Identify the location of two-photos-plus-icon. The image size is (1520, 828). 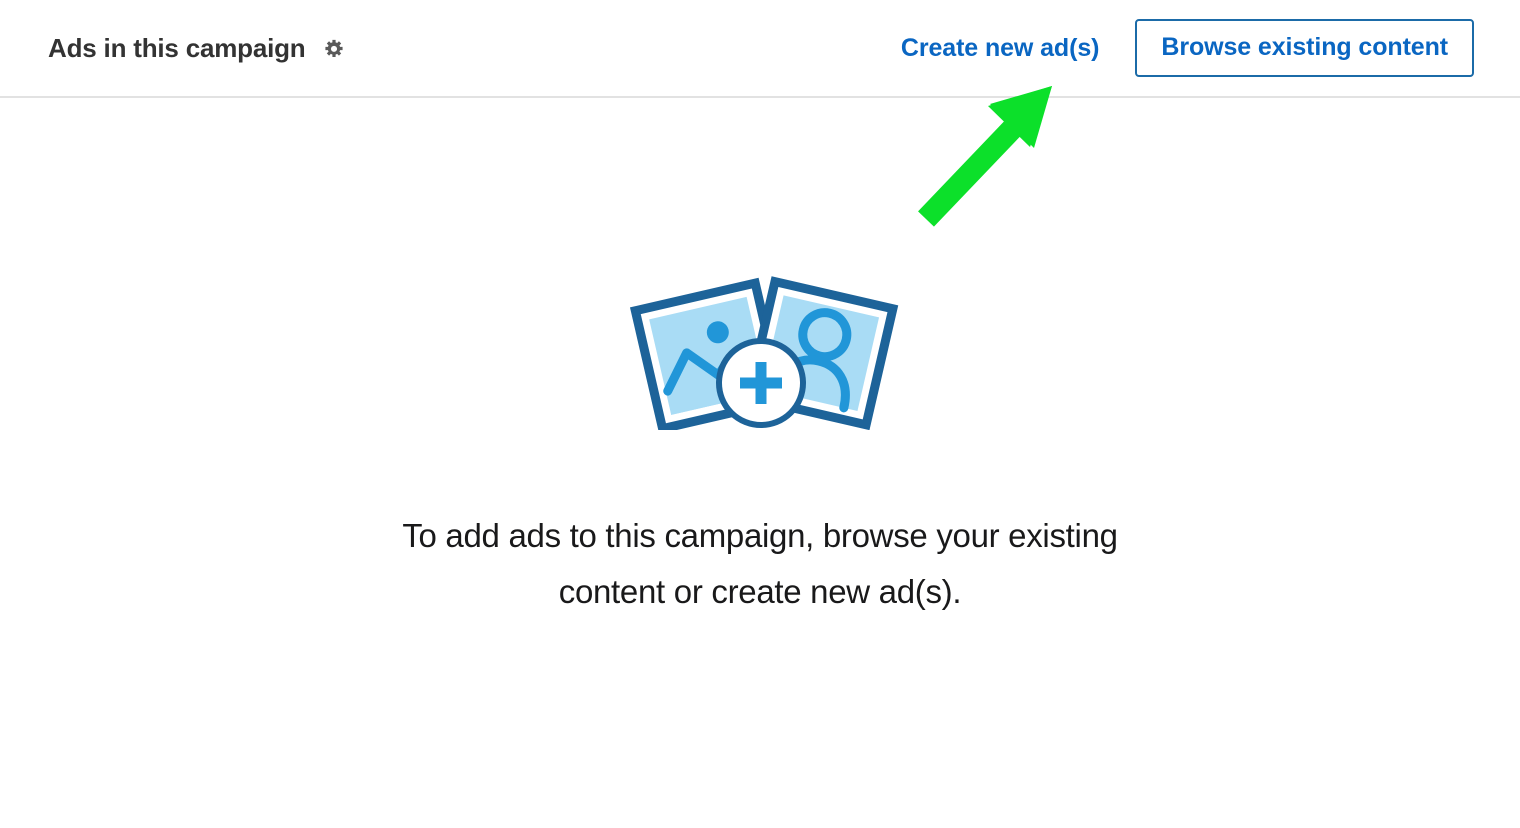
(760, 345).